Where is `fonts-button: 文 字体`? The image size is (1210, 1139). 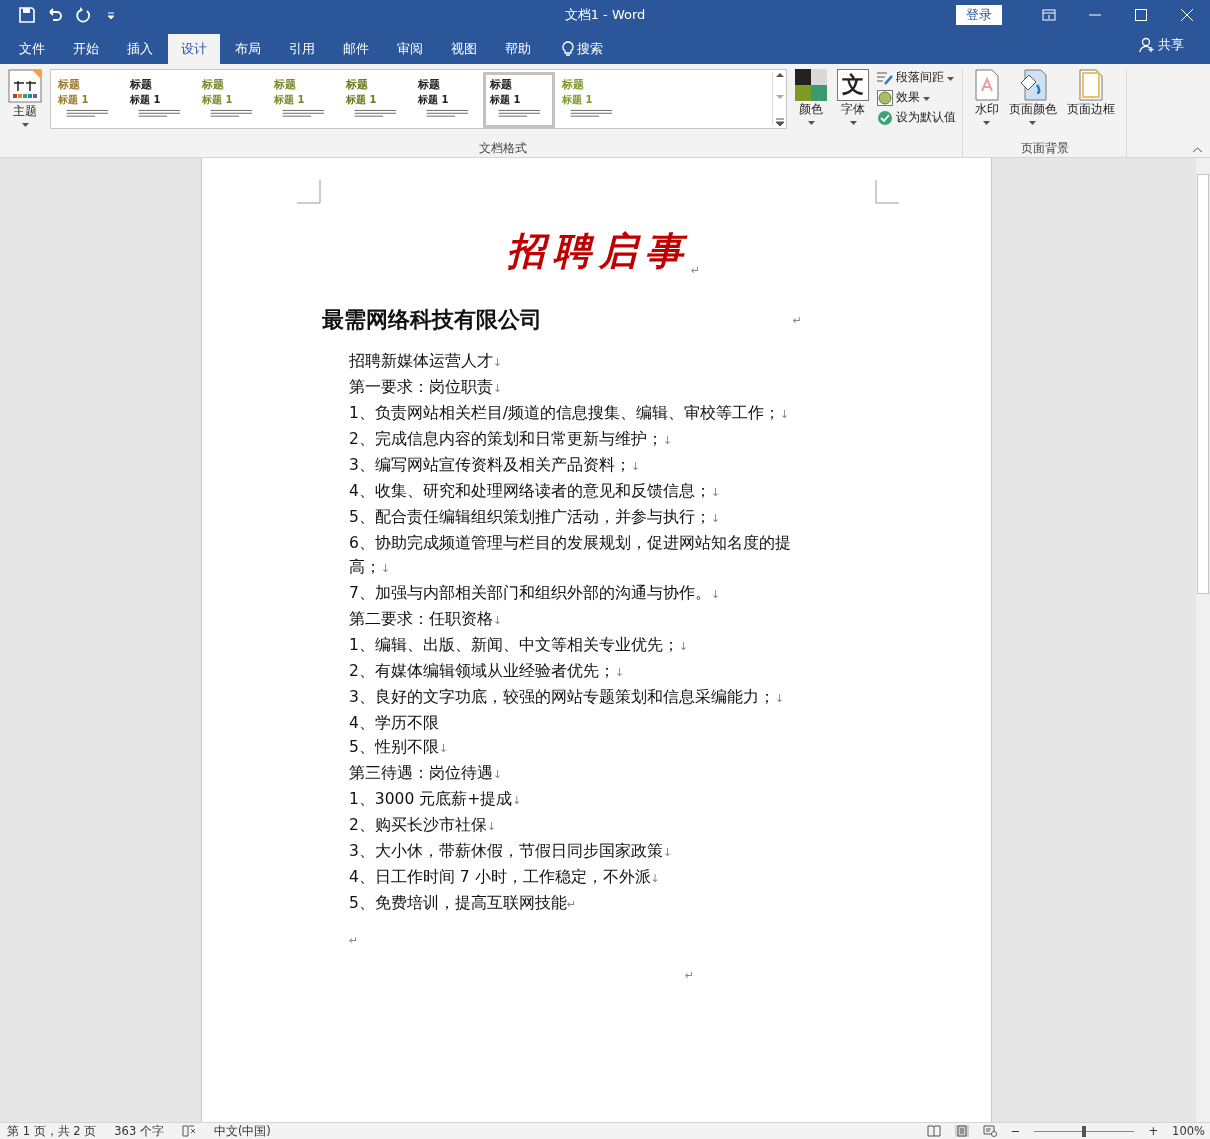
fonts-button: 文 字体 is located at coordinates (853, 97).